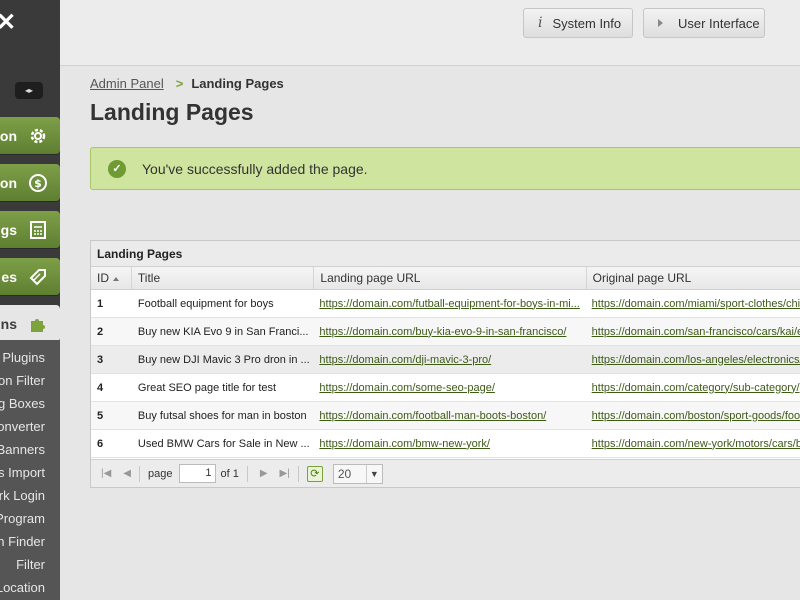 Image resolution: width=800 pixels, height=600 pixels. Describe the element at coordinates (172, 112) in the screenshot. I see `page-title: Landing Pages` at that location.